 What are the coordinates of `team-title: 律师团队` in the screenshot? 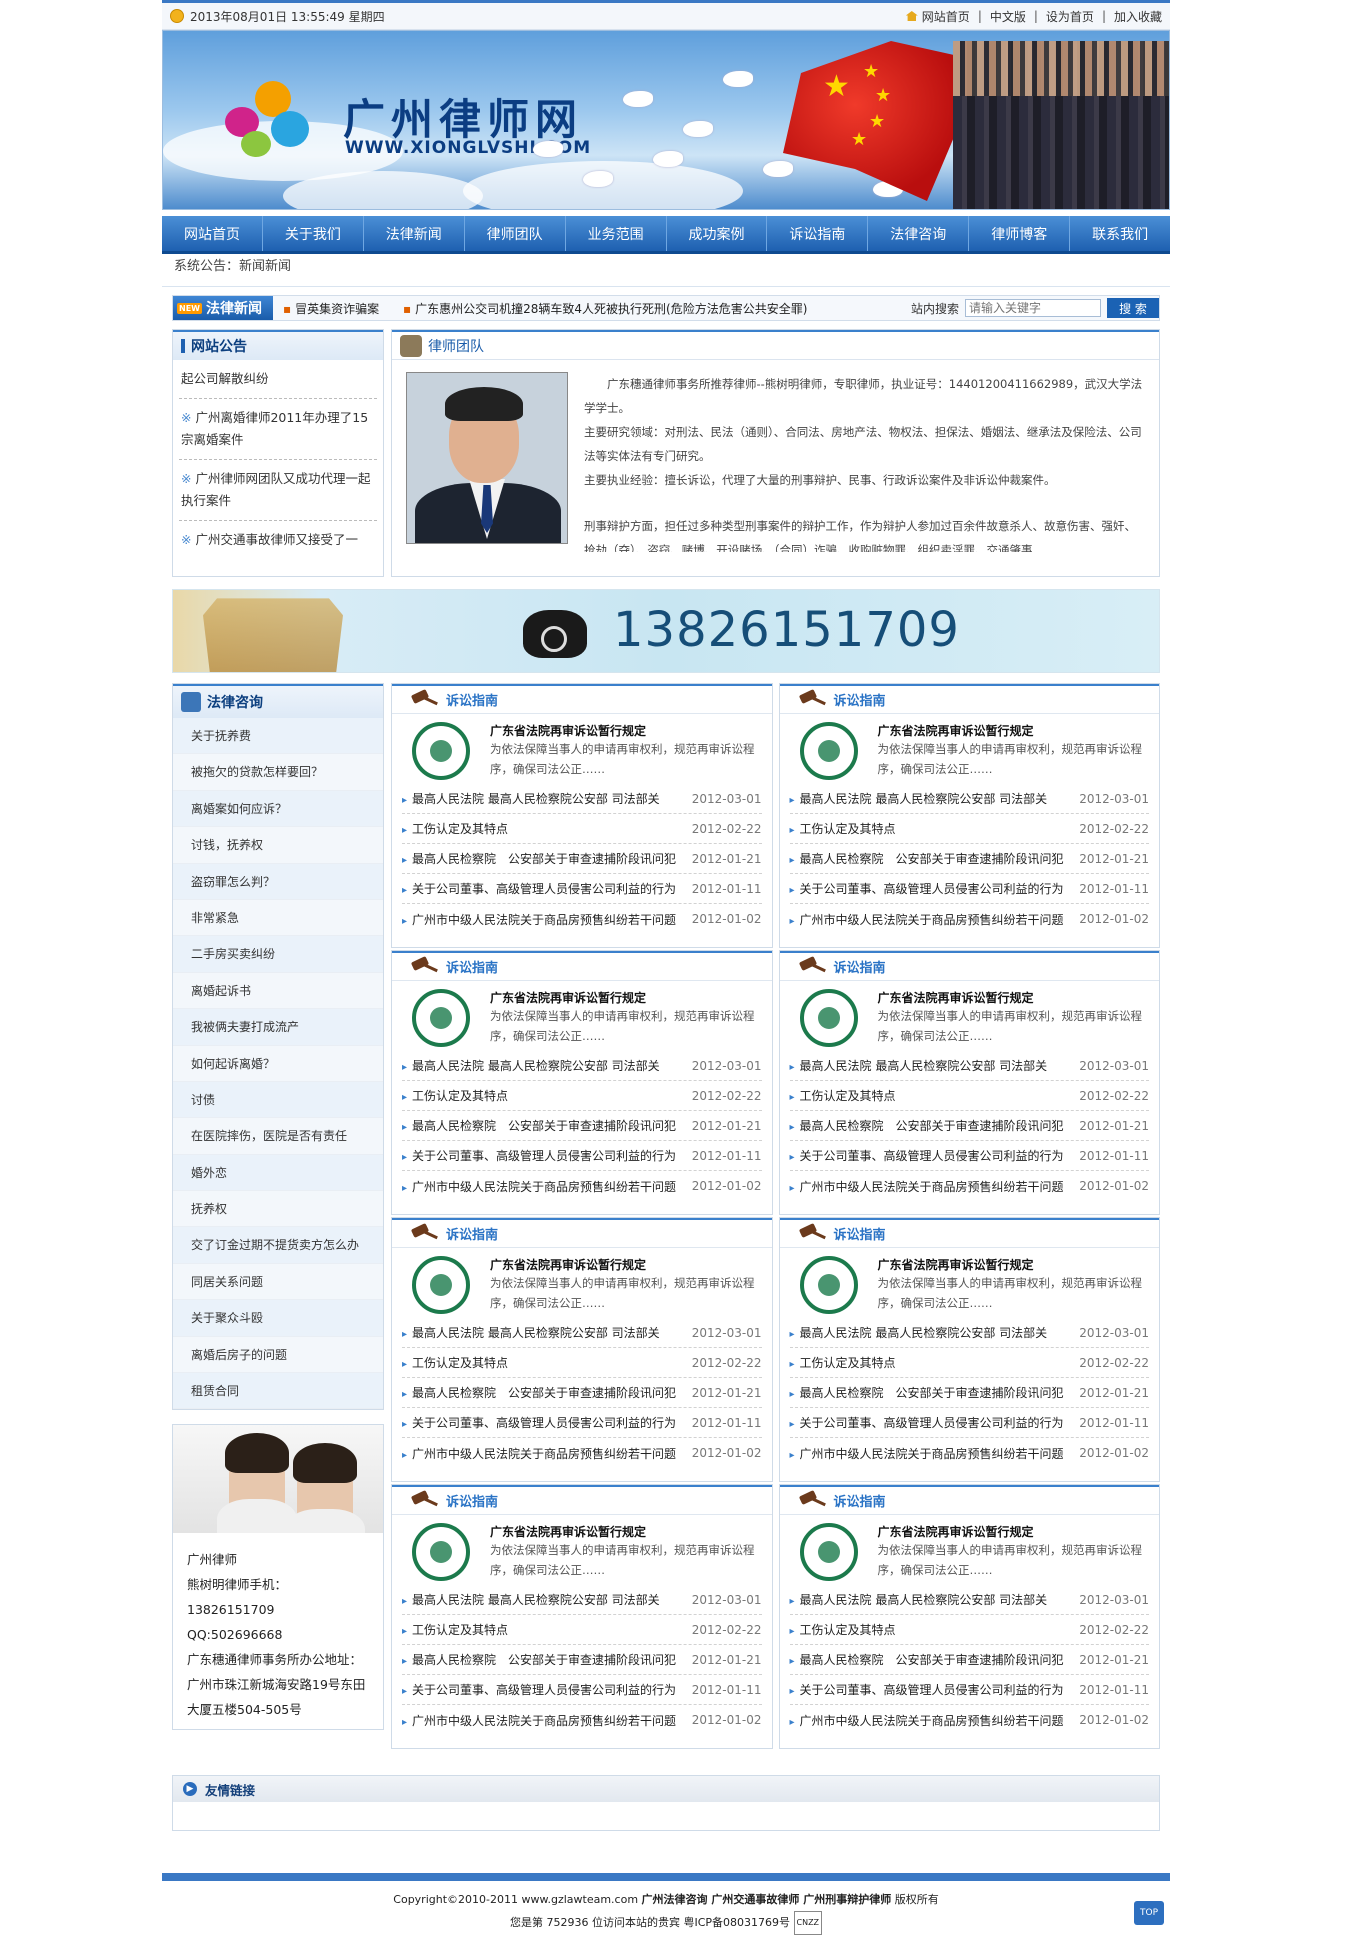 It's located at (456, 346).